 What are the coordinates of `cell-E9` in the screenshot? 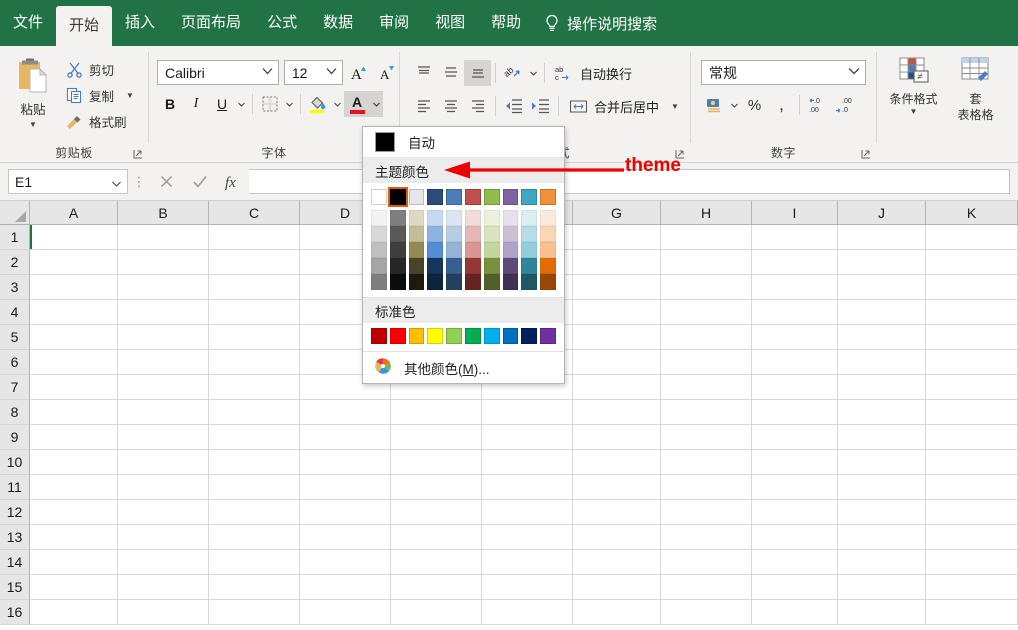 It's located at (436, 437).